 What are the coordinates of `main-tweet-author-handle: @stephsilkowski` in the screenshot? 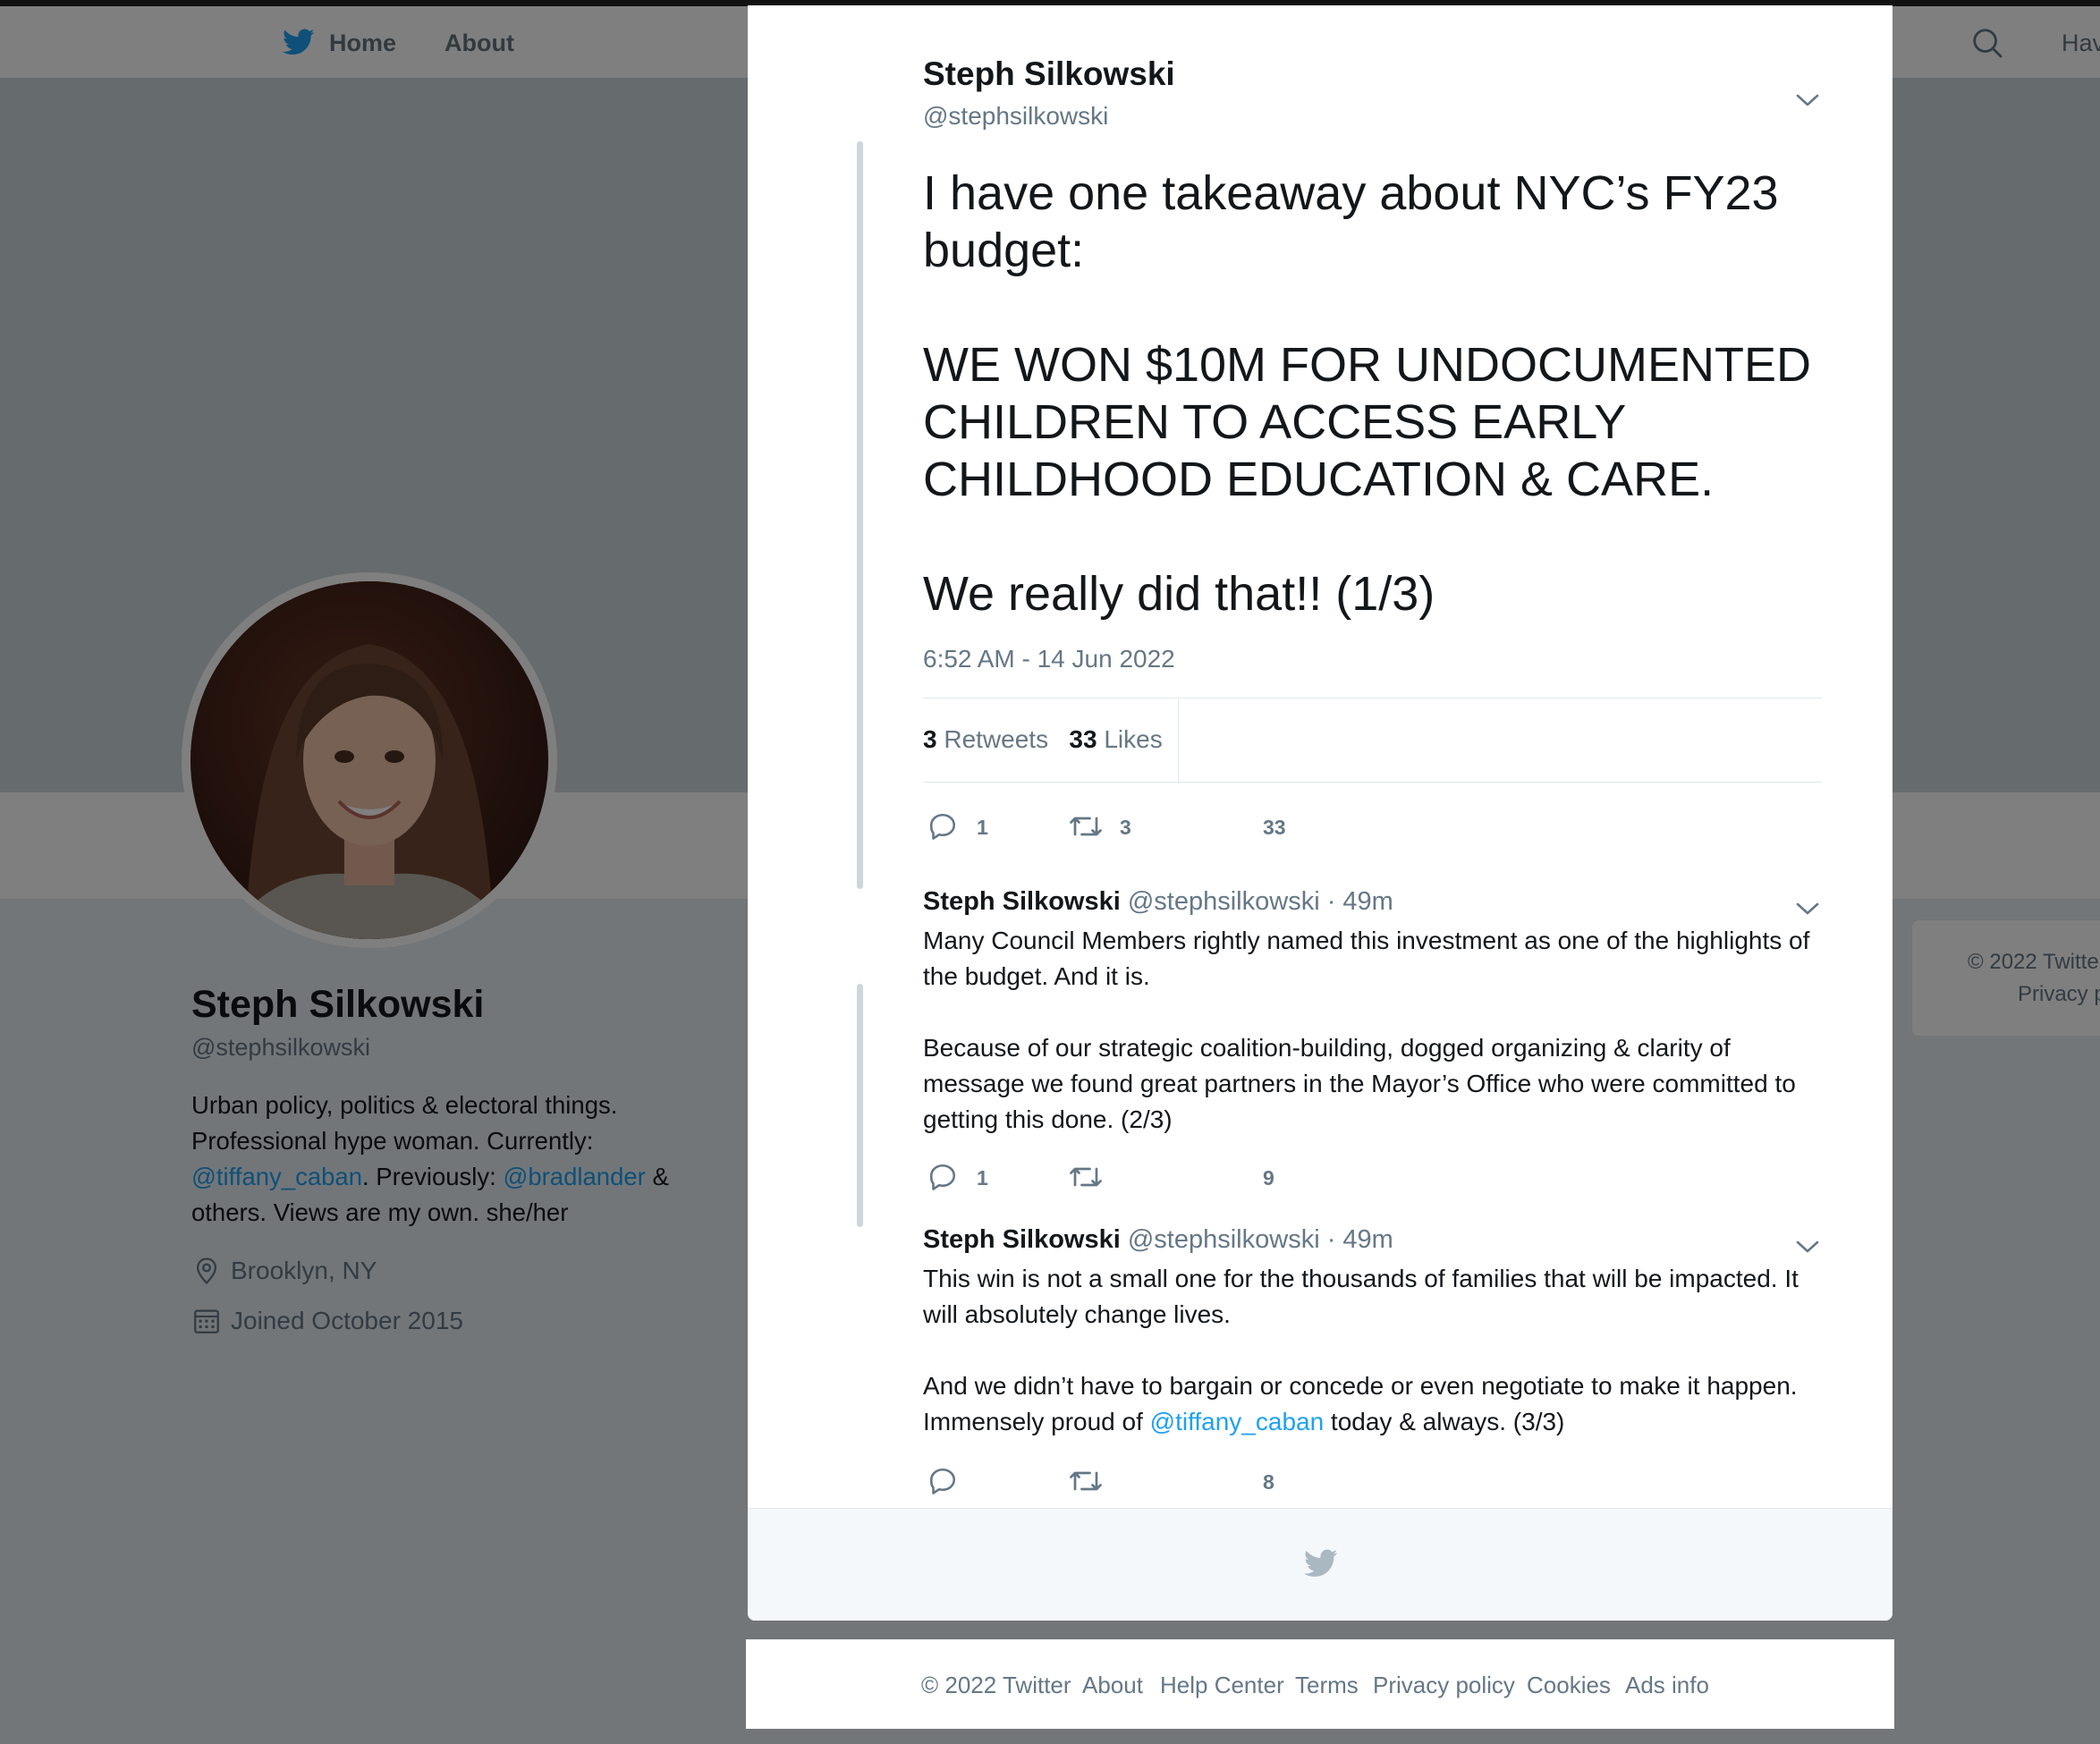 It's located at (1016, 117).